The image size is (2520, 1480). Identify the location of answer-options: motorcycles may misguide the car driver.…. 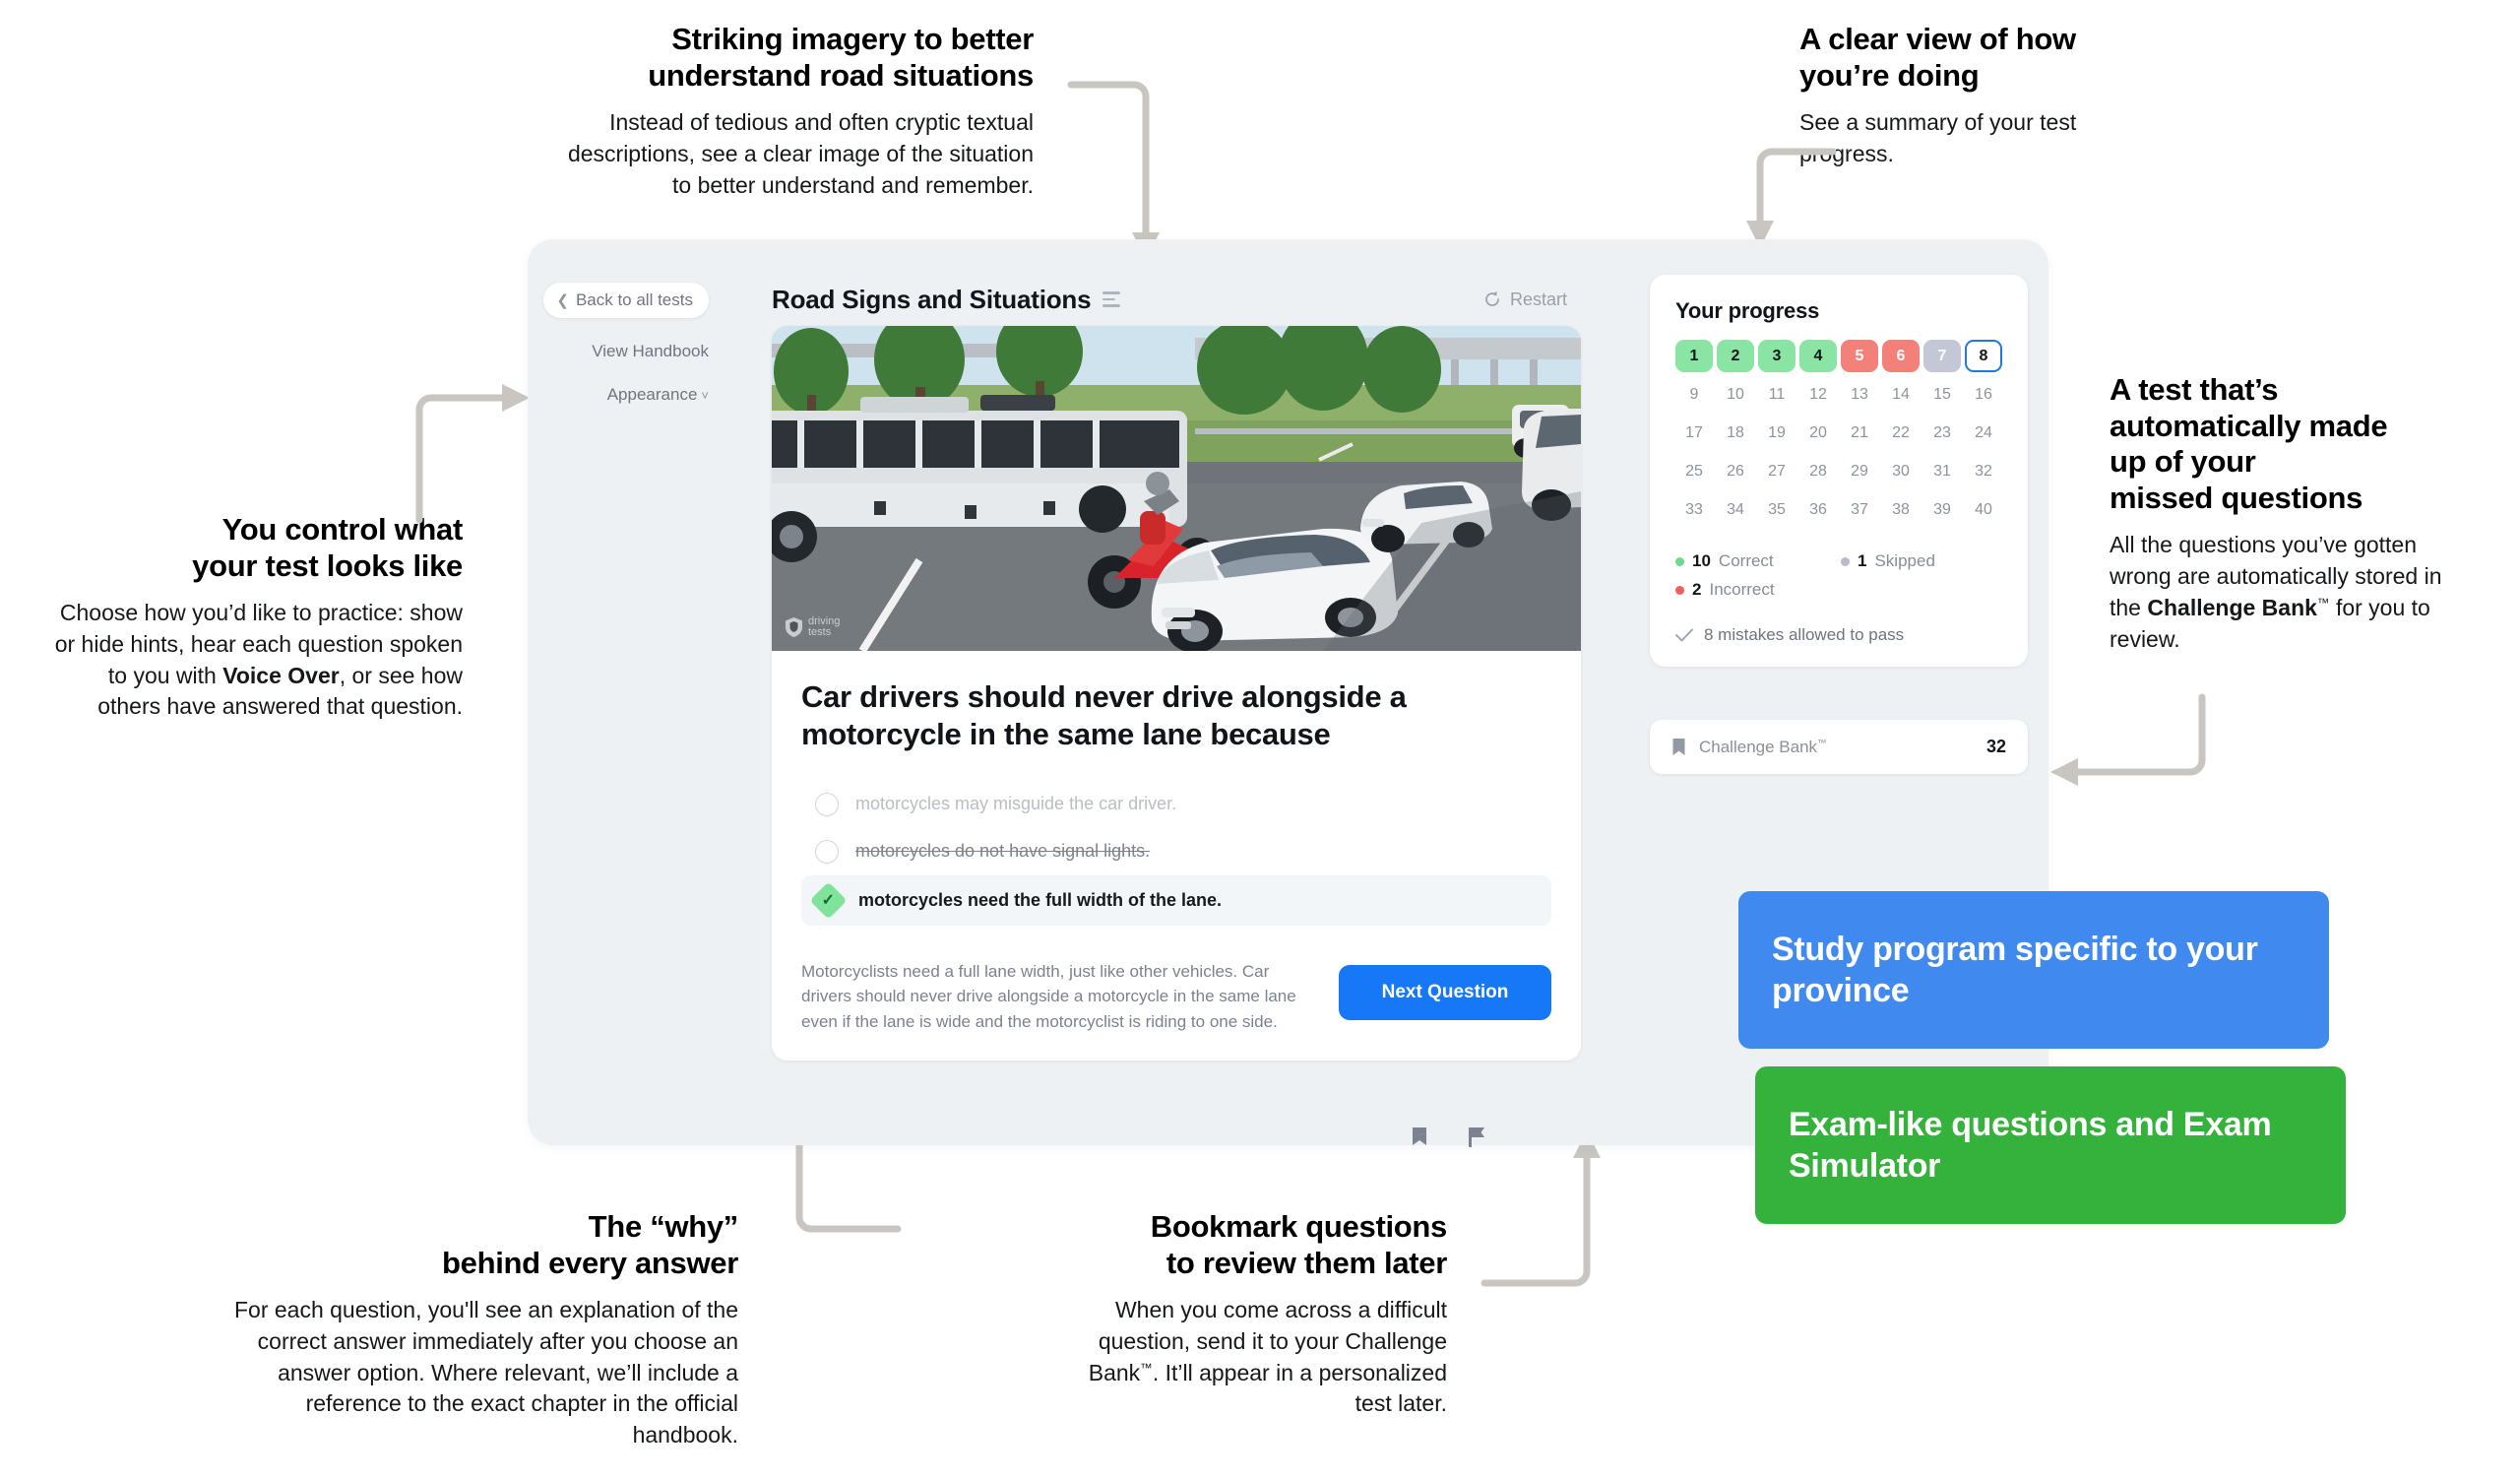
(1176, 853).